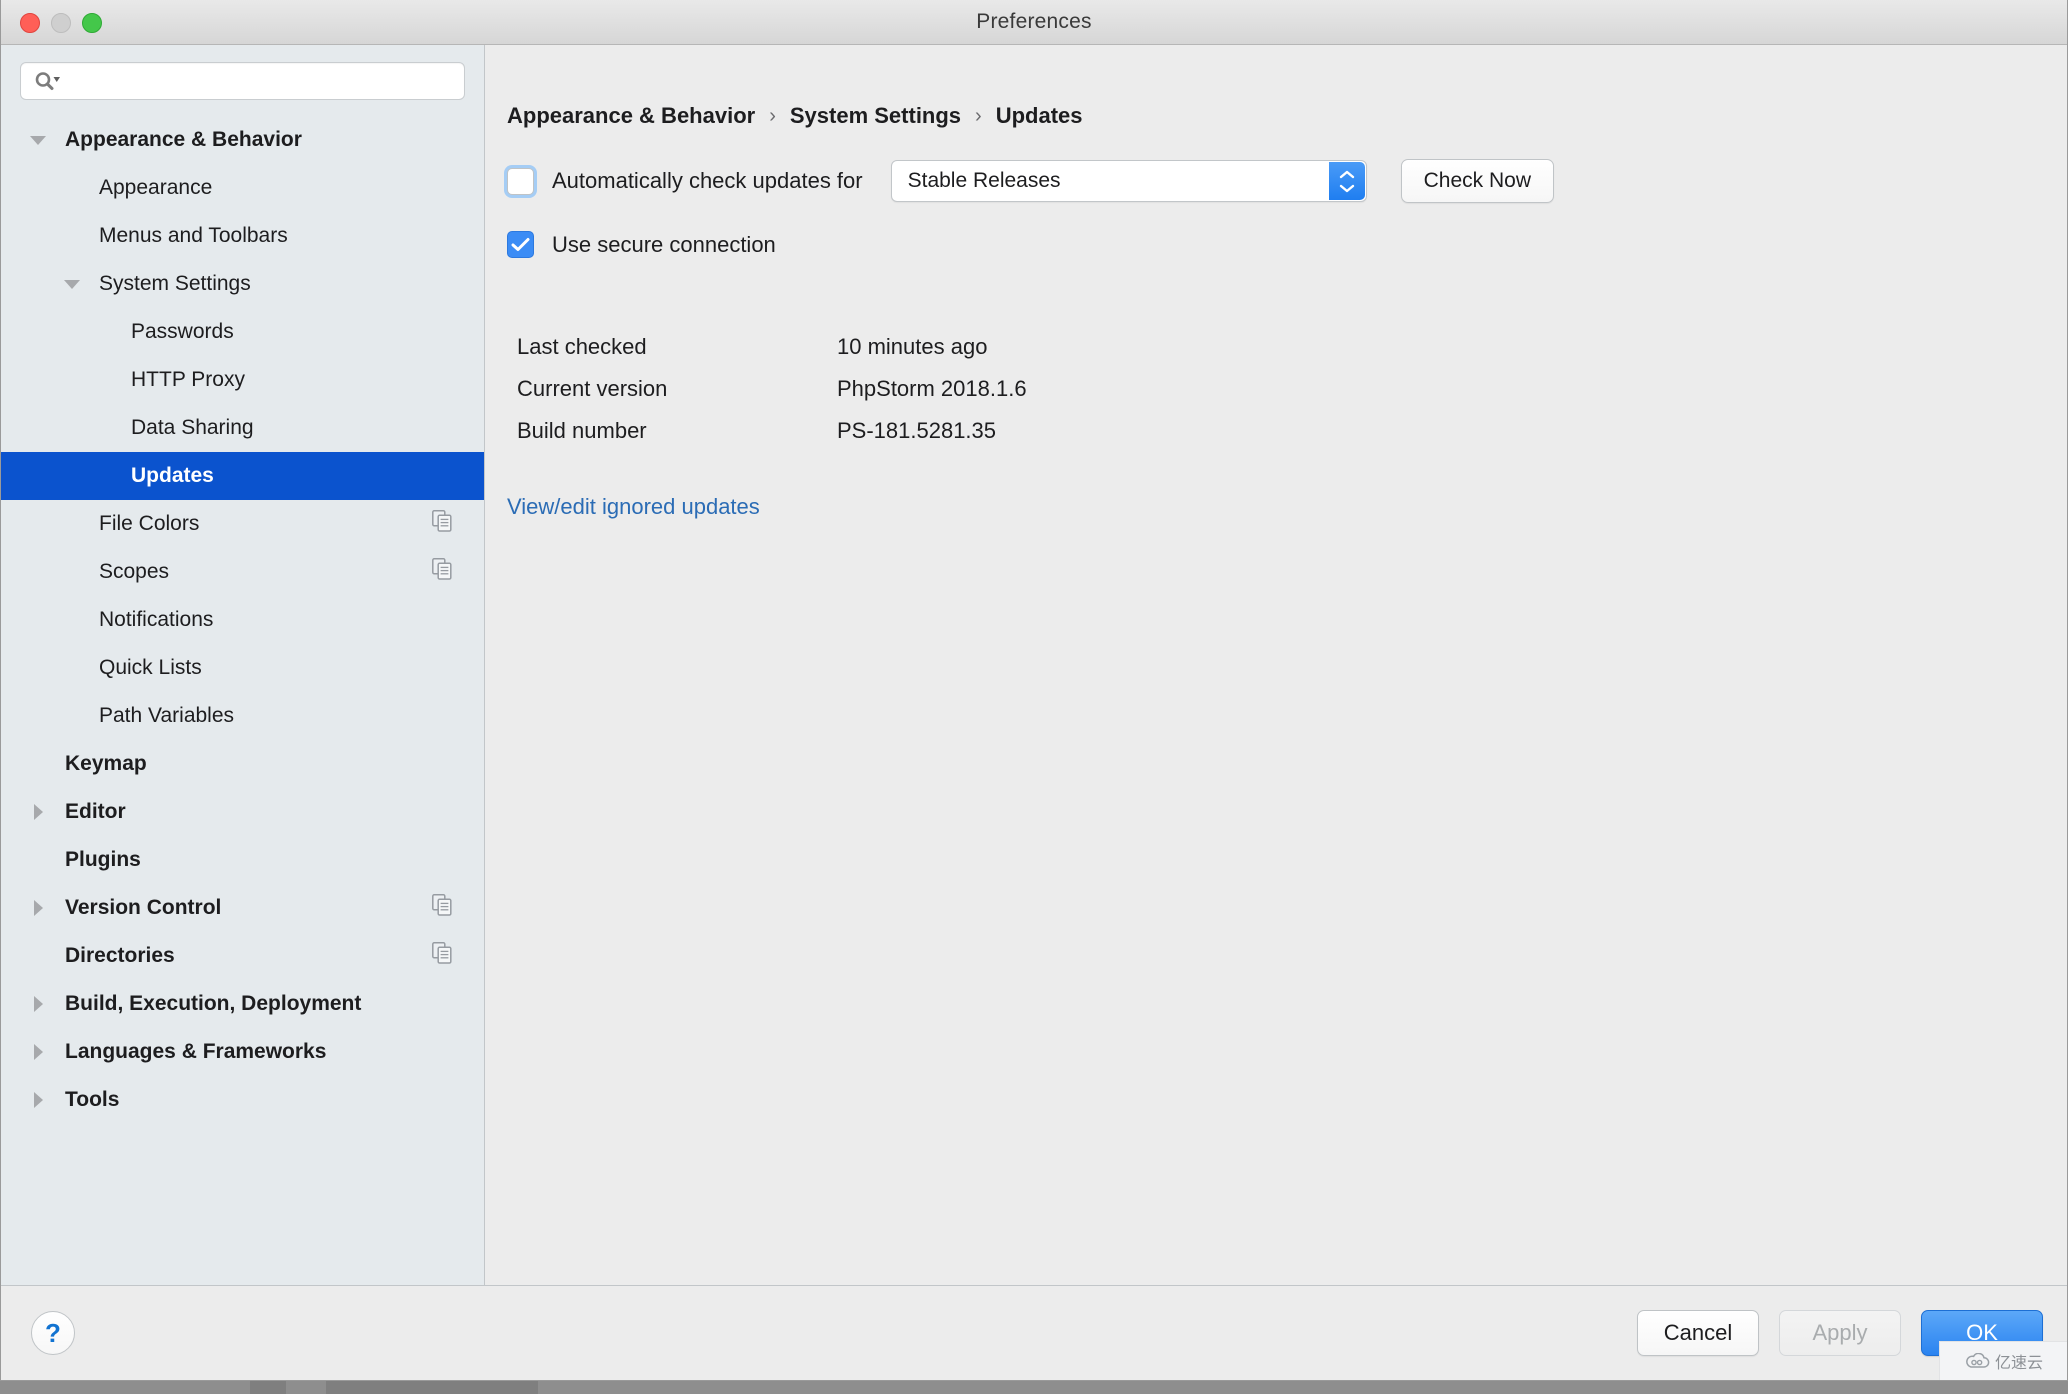 This screenshot has width=2068, height=1394. What do you see at coordinates (1287, 244) in the screenshot?
I see `use-secure-connection-row: Use secure connection` at bounding box center [1287, 244].